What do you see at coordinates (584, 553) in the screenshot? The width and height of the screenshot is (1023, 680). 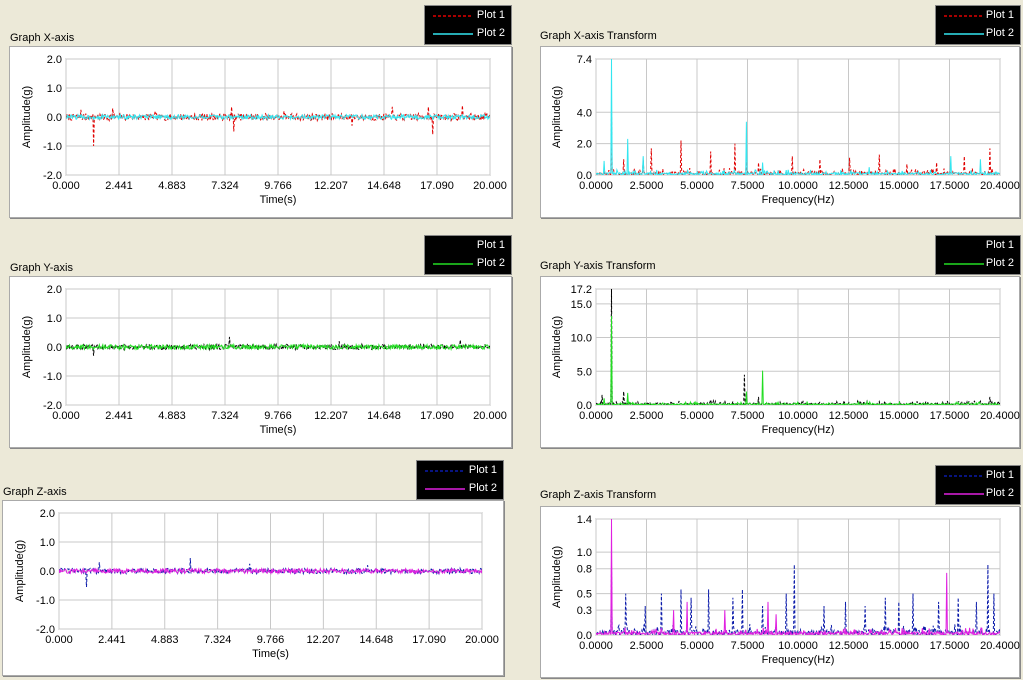 I see `y-tick-label: 1.0` at bounding box center [584, 553].